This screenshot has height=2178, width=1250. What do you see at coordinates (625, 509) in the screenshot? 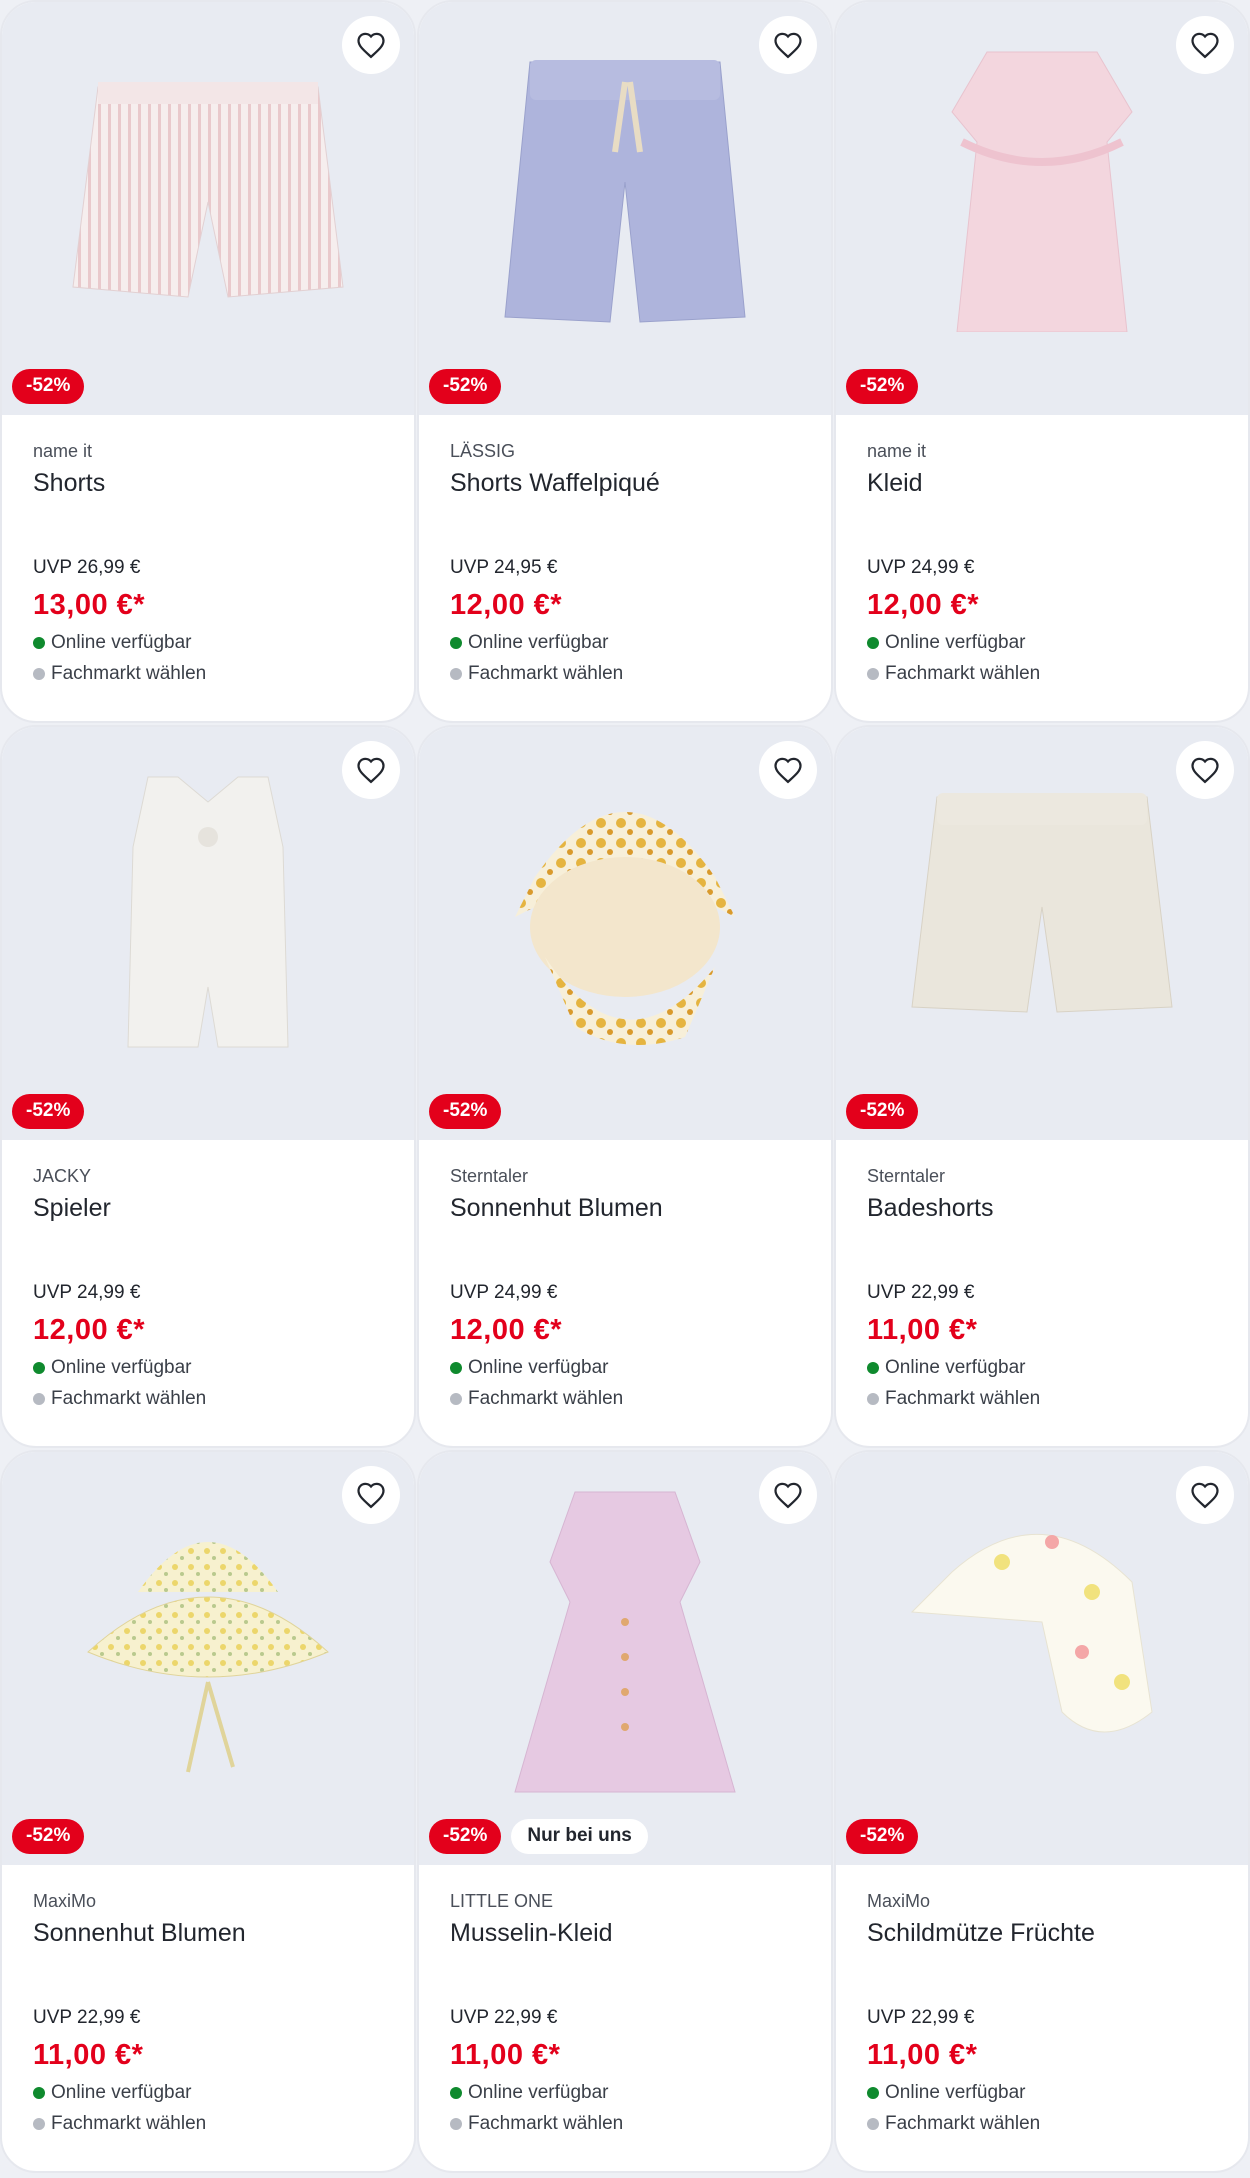
I see `product-title: Shorts Waffelpiqué` at bounding box center [625, 509].